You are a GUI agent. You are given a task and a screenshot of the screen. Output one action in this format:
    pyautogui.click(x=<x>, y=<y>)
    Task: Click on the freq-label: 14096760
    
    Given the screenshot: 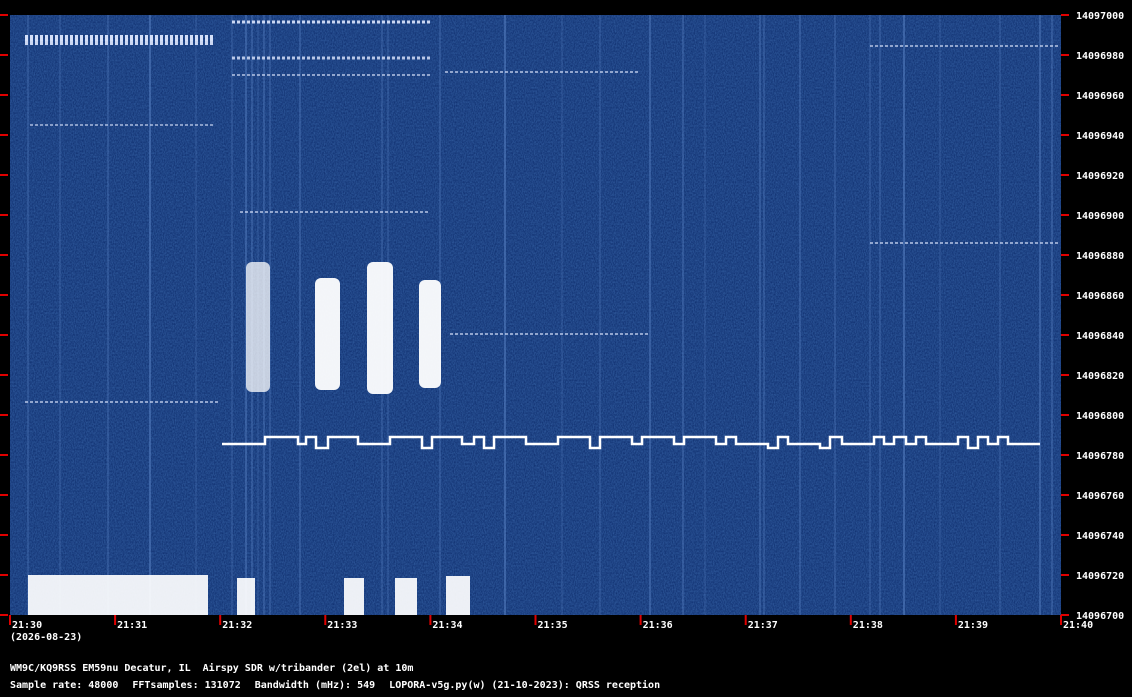 What is the action you would take?
    pyautogui.click(x=1100, y=496)
    